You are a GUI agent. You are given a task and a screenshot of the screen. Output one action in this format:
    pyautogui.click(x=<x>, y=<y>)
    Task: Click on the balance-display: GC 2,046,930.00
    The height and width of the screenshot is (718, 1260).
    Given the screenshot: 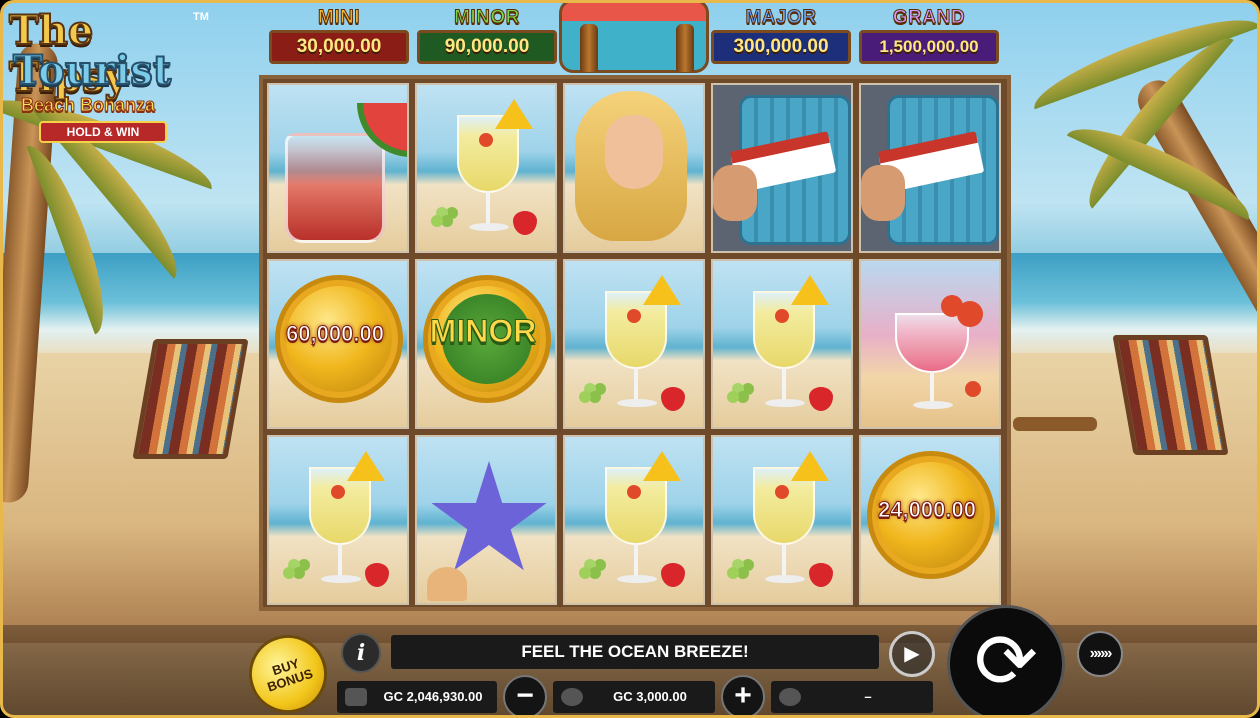 What is the action you would take?
    pyautogui.click(x=417, y=697)
    